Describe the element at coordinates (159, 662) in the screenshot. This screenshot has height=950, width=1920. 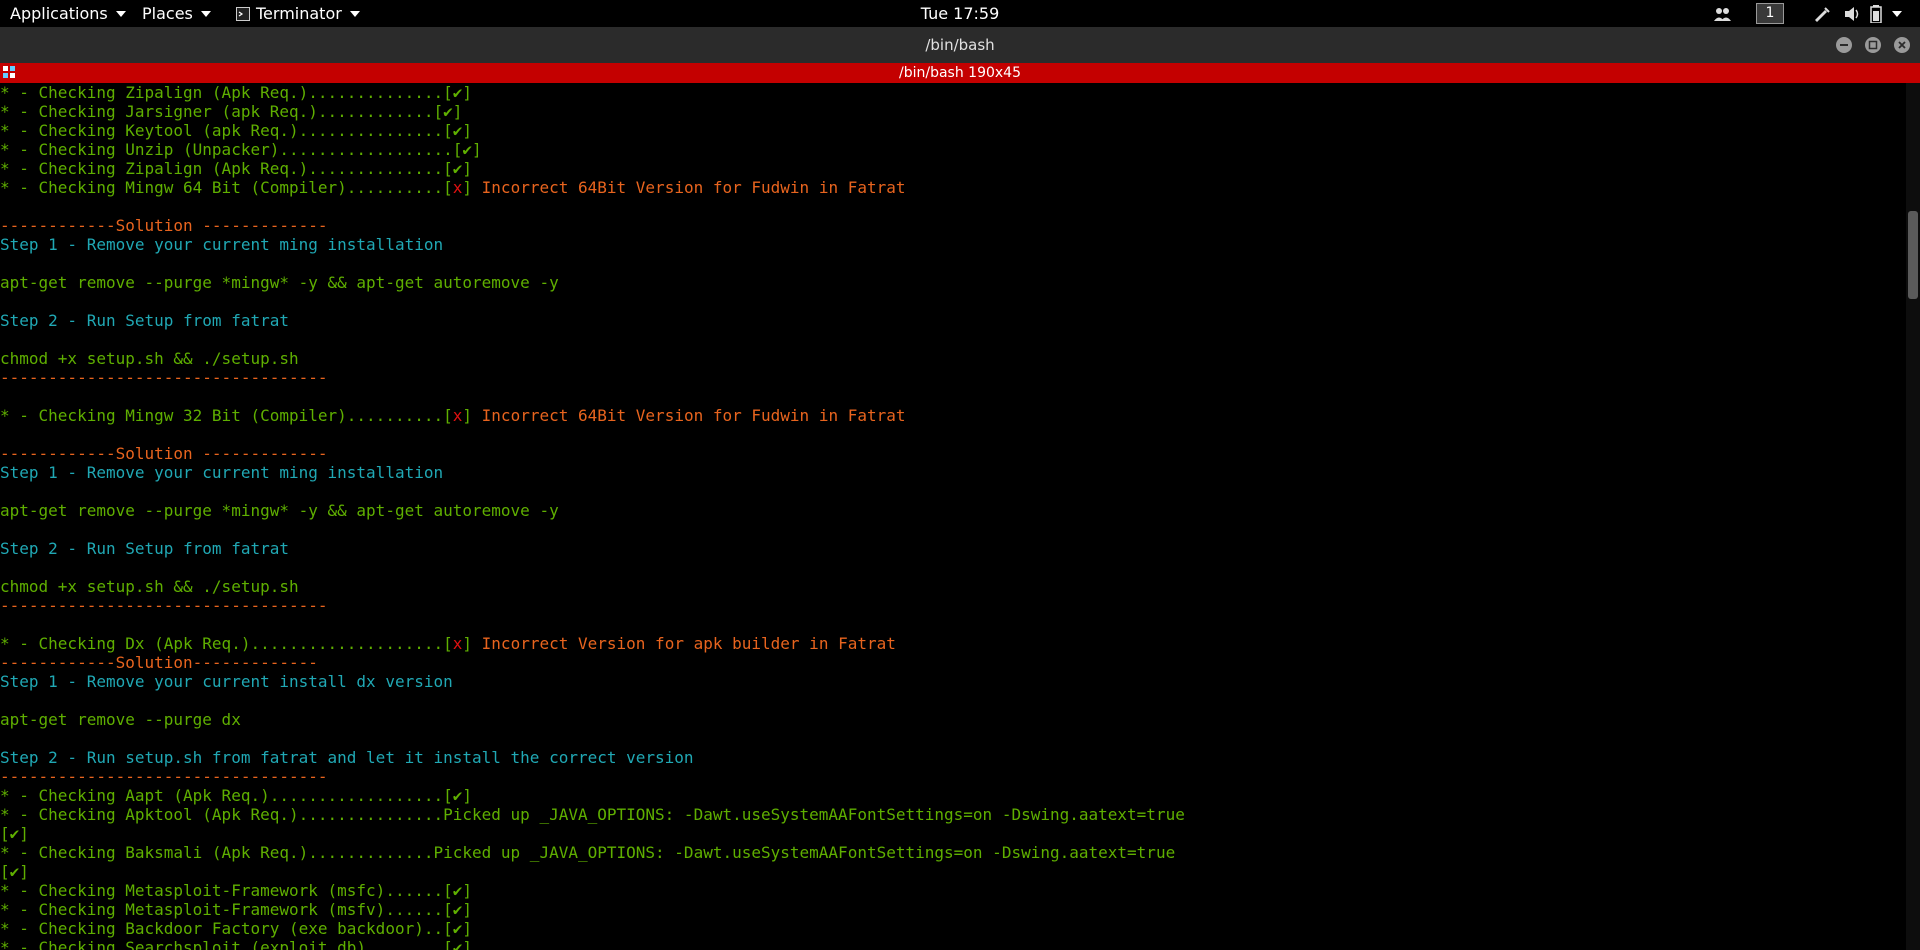
I see `terminal-line: ------------Solution-------------` at that location.